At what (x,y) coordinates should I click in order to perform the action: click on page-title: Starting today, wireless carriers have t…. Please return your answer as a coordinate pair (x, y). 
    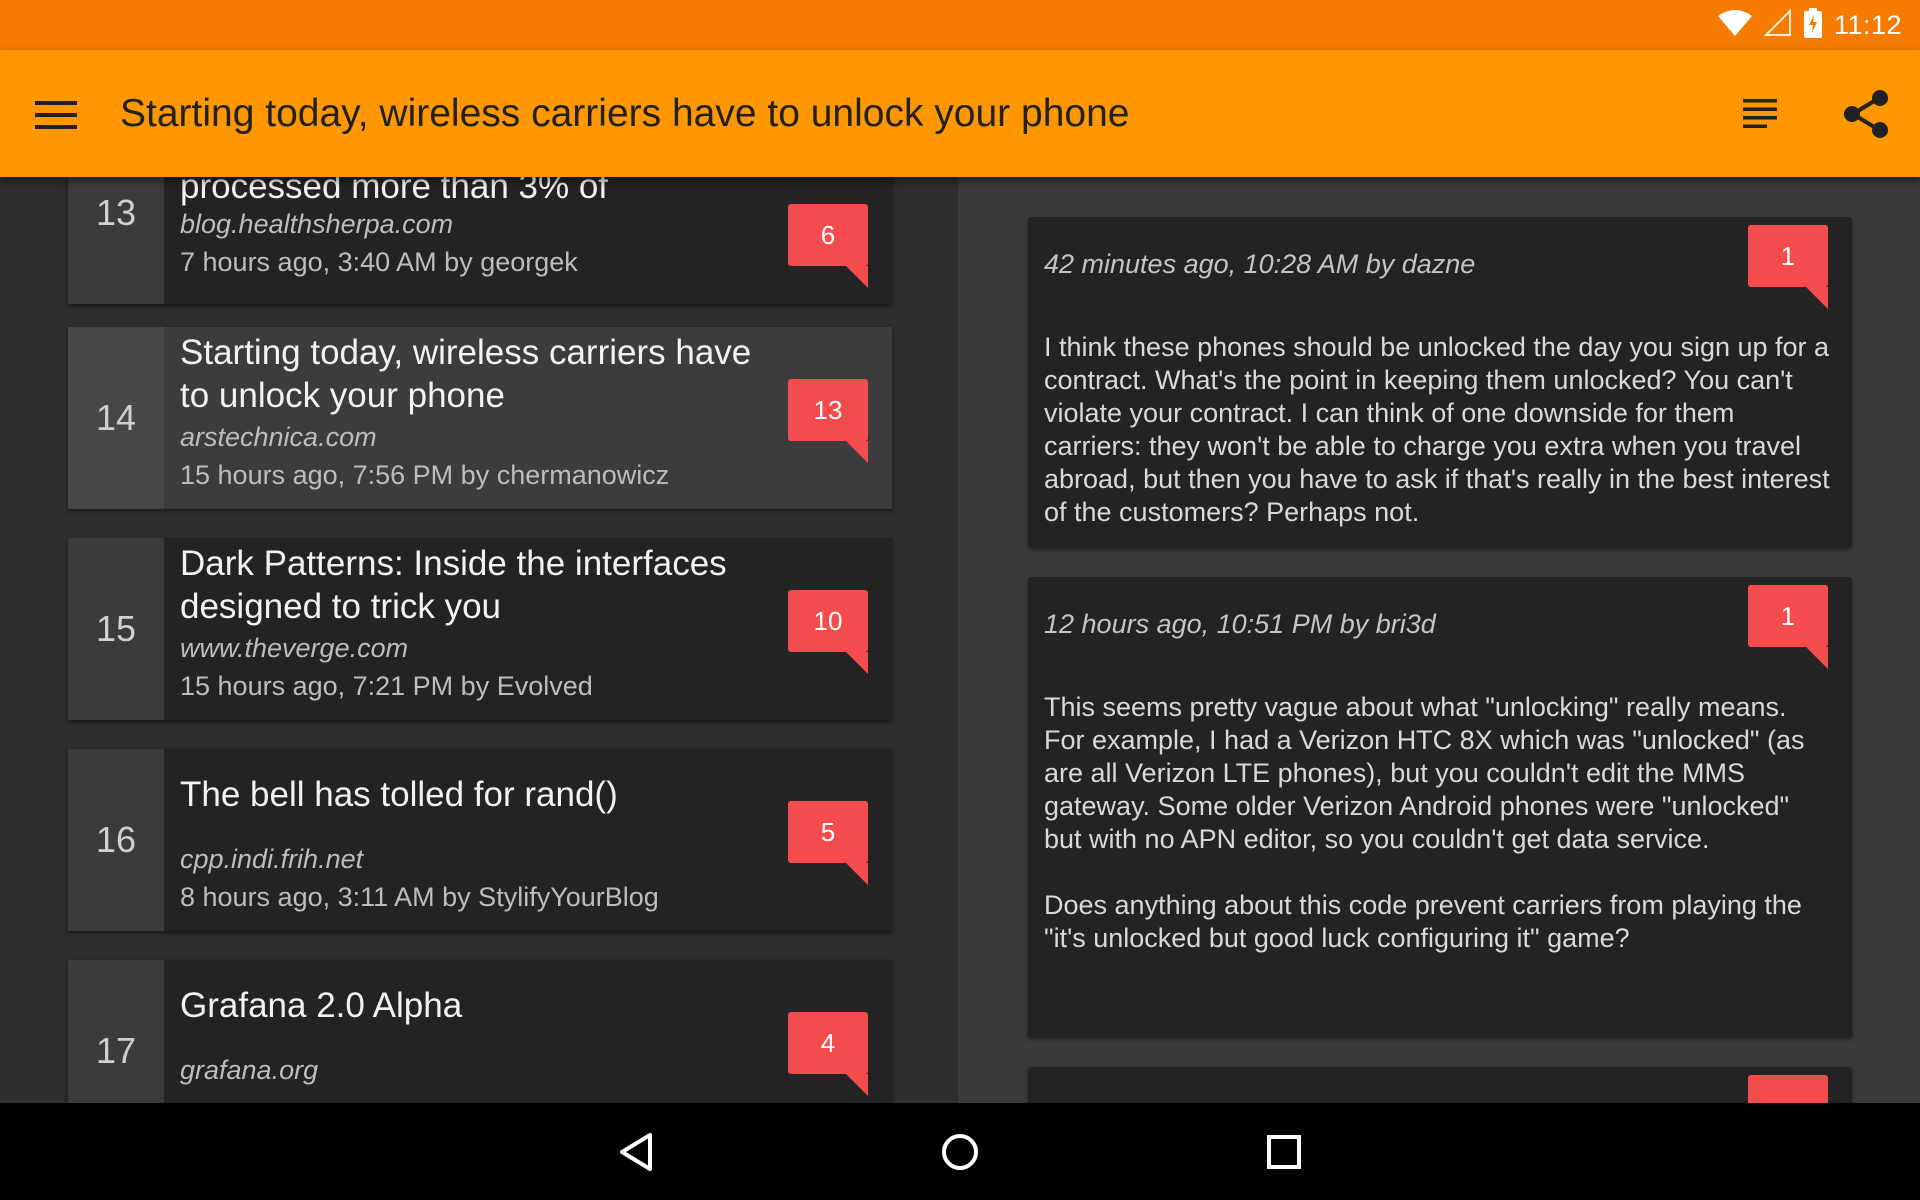
    Looking at the image, I should click on (625, 113).